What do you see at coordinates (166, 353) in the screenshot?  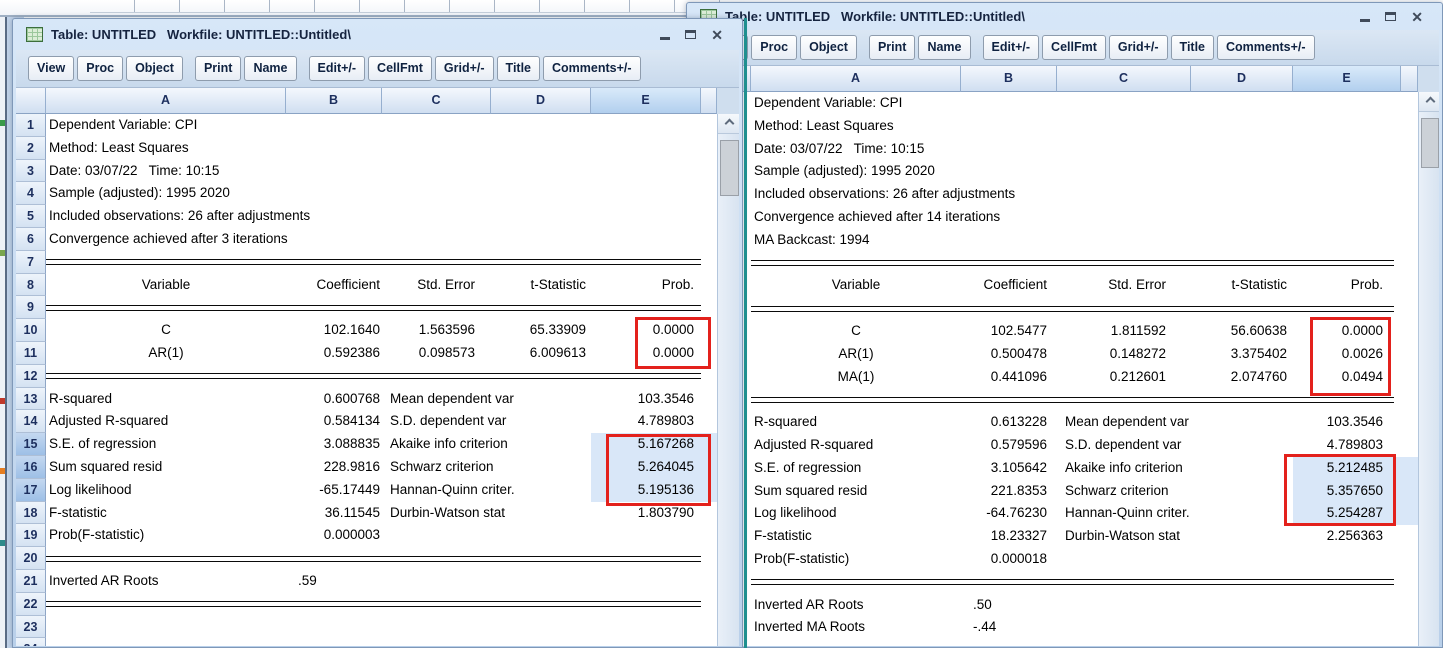 I see `variable-cell: AR(1)` at bounding box center [166, 353].